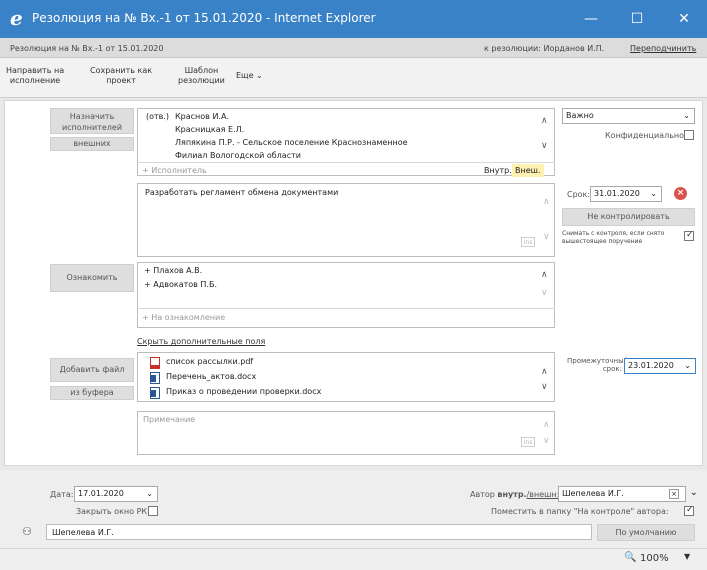  Describe the element at coordinates (92, 370) in the screenshot. I see `add-file-button: Добавить файл` at that location.